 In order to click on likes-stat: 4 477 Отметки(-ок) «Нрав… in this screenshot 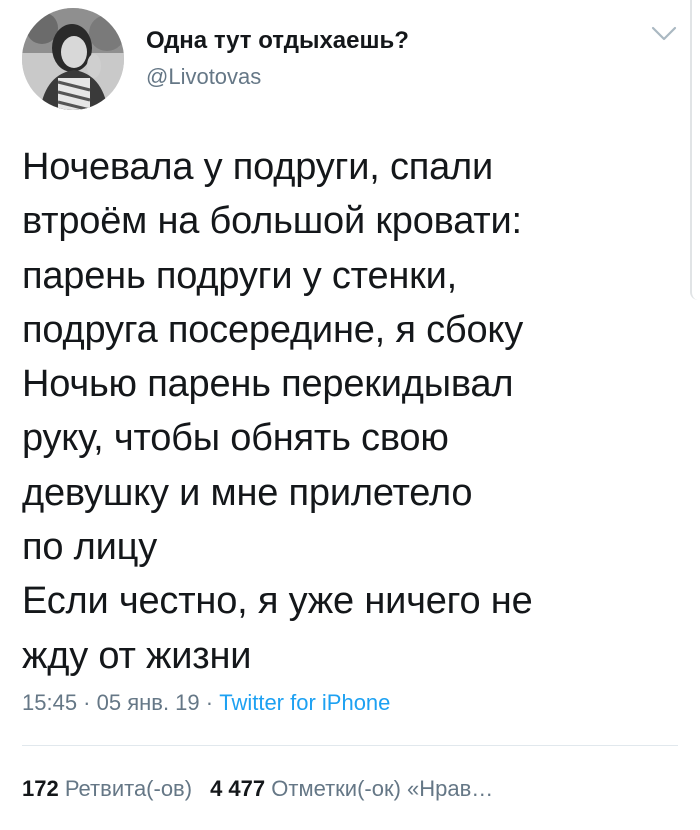, I will do `click(351, 788)`.